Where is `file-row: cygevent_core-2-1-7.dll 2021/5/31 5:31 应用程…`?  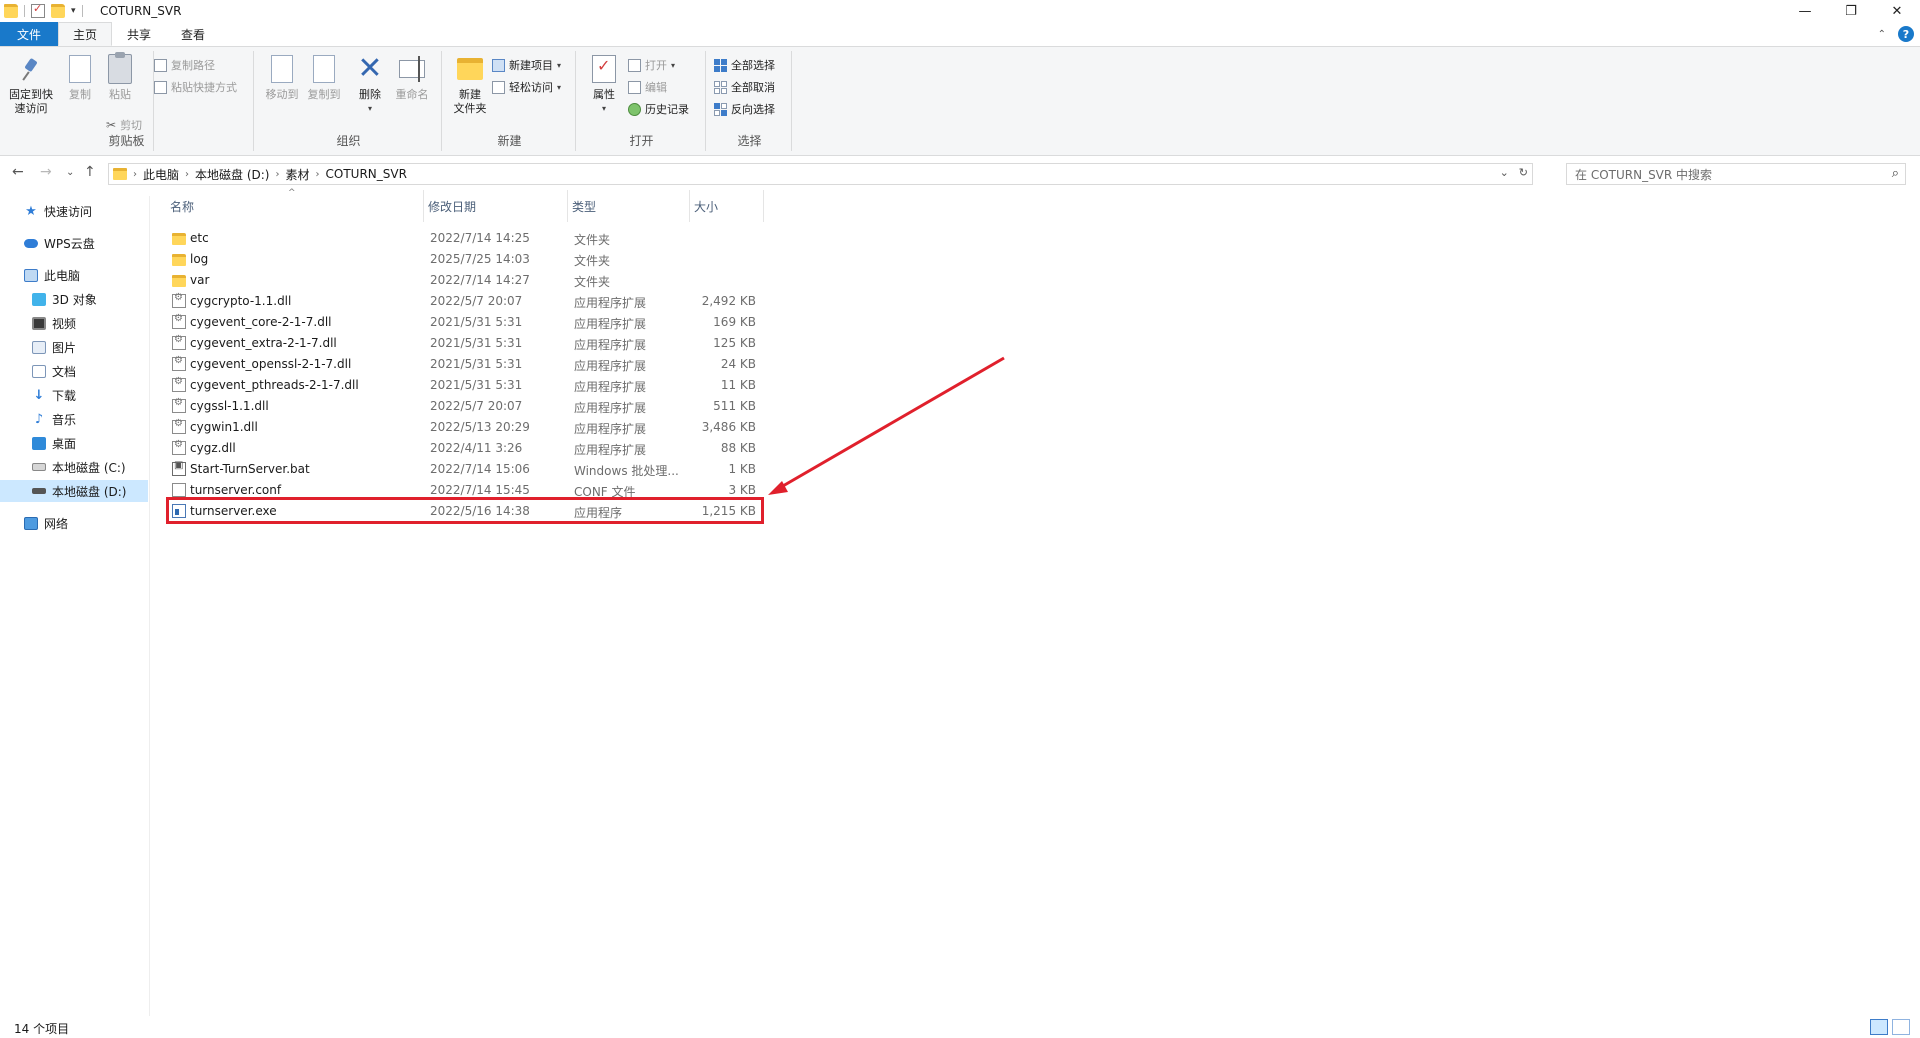 file-row: cygevent_core-2-1-7.dll 2021/5/31 5:31 应用程… is located at coordinates (464, 322).